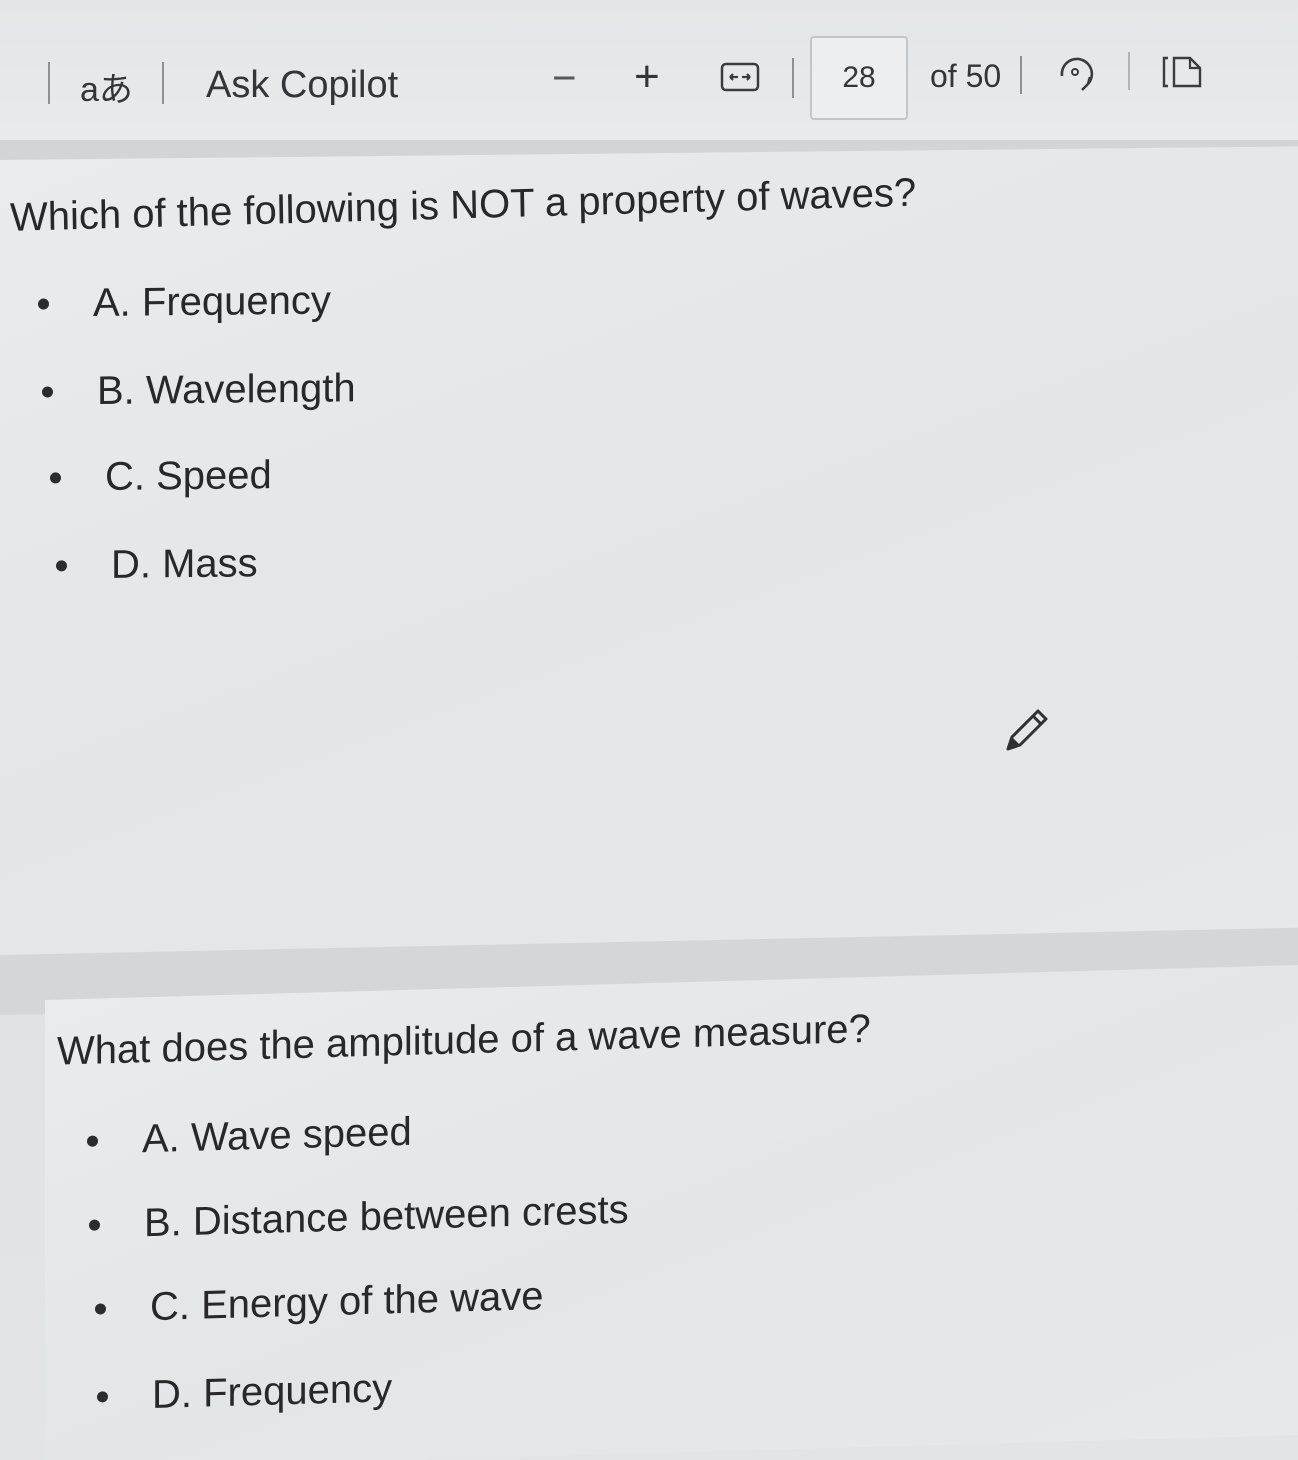 This screenshot has height=1460, width=1298. I want to click on option-label: A. Wave speed, so click(277, 1135).